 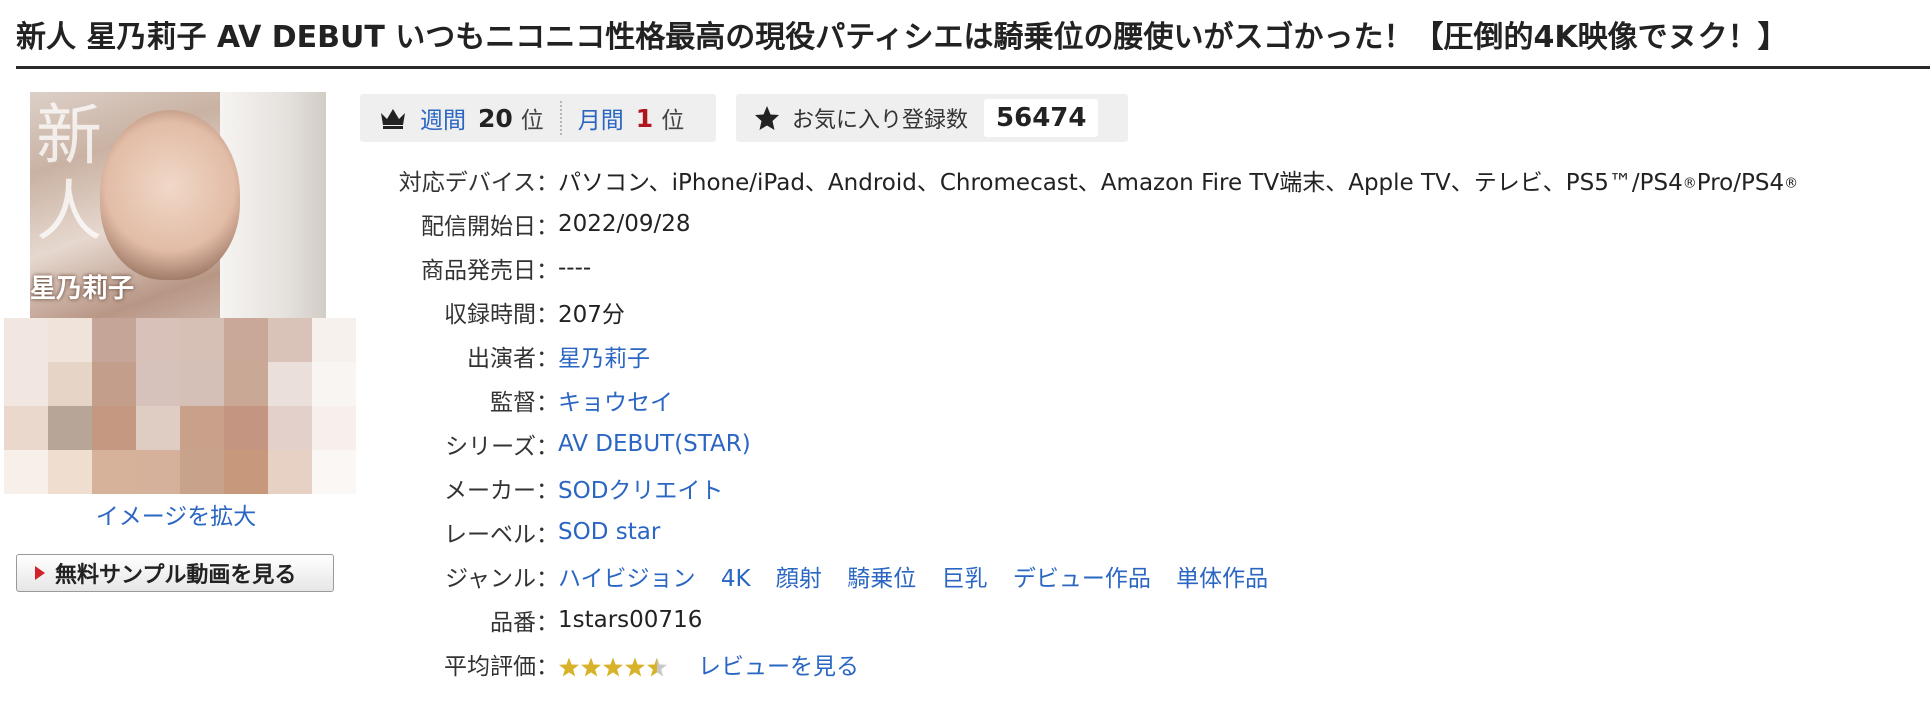 I want to click on info-row-director: 監督 ： キョウセイ, so click(x=1140, y=400).